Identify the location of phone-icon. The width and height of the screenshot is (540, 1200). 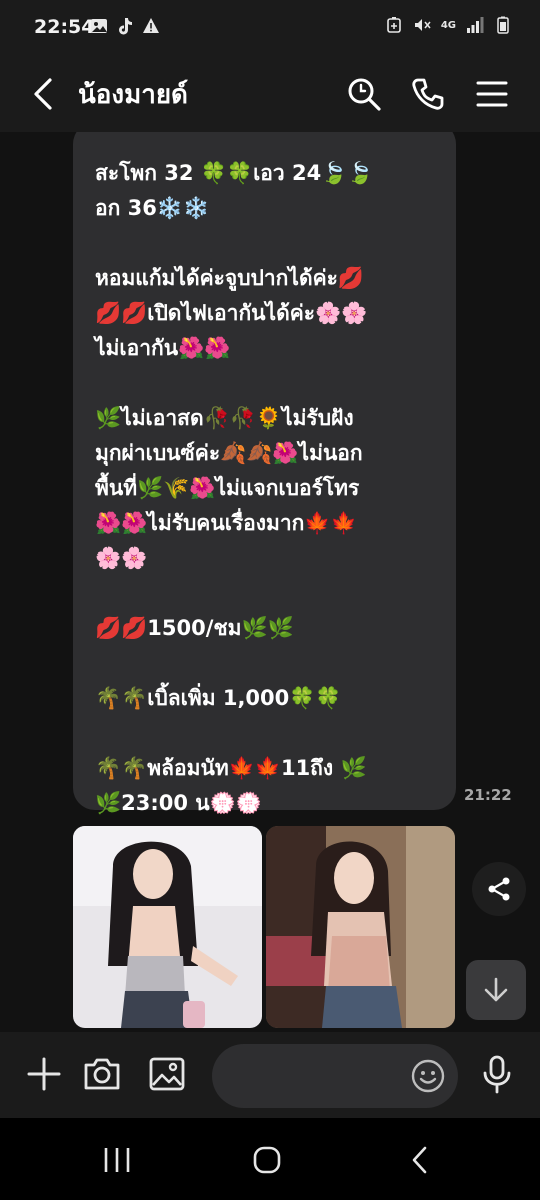
(428, 94).